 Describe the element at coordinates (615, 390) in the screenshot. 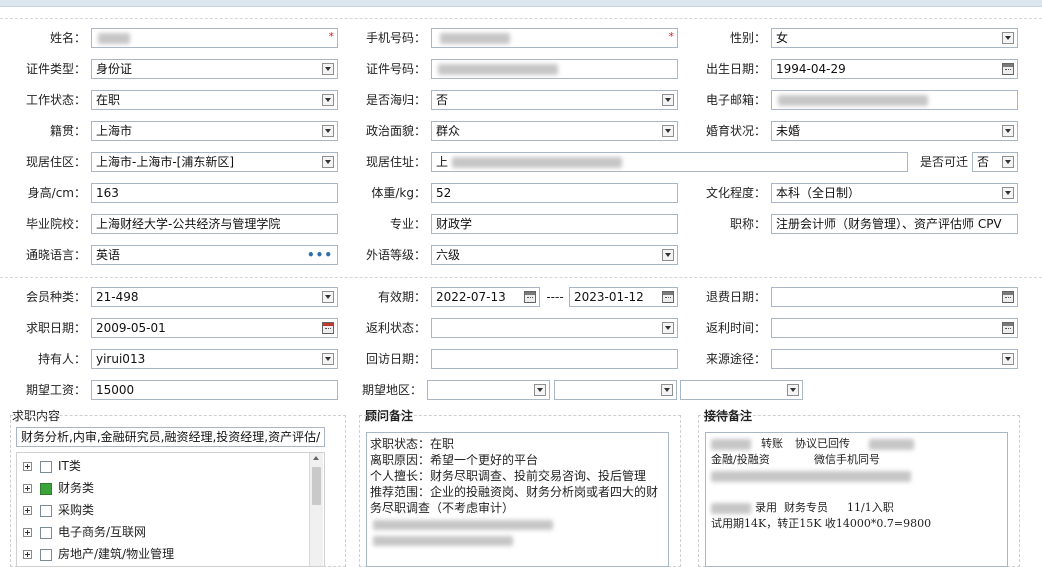

I see `region-city-select` at that location.